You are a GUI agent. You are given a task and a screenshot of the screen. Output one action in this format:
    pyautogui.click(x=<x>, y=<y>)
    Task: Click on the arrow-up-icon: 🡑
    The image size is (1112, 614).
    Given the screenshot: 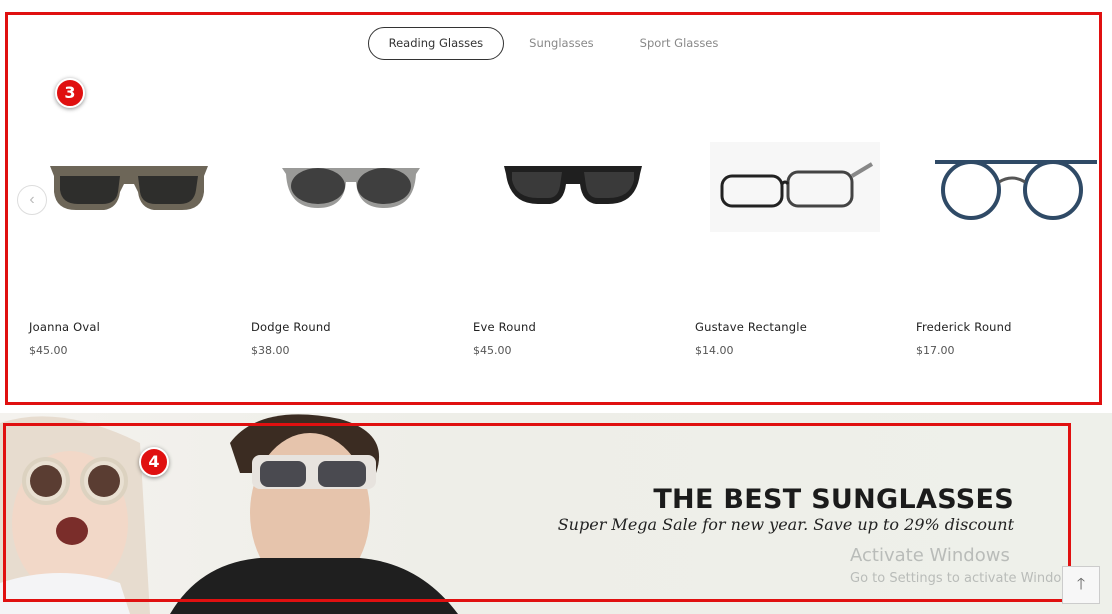 What is the action you would take?
    pyautogui.click(x=1081, y=584)
    